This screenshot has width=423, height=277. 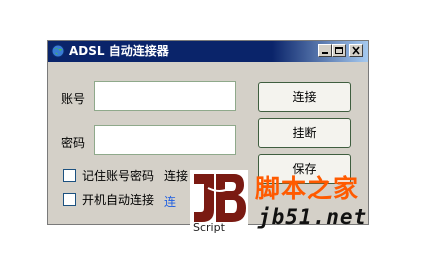 I want to click on close-button, so click(x=356, y=50).